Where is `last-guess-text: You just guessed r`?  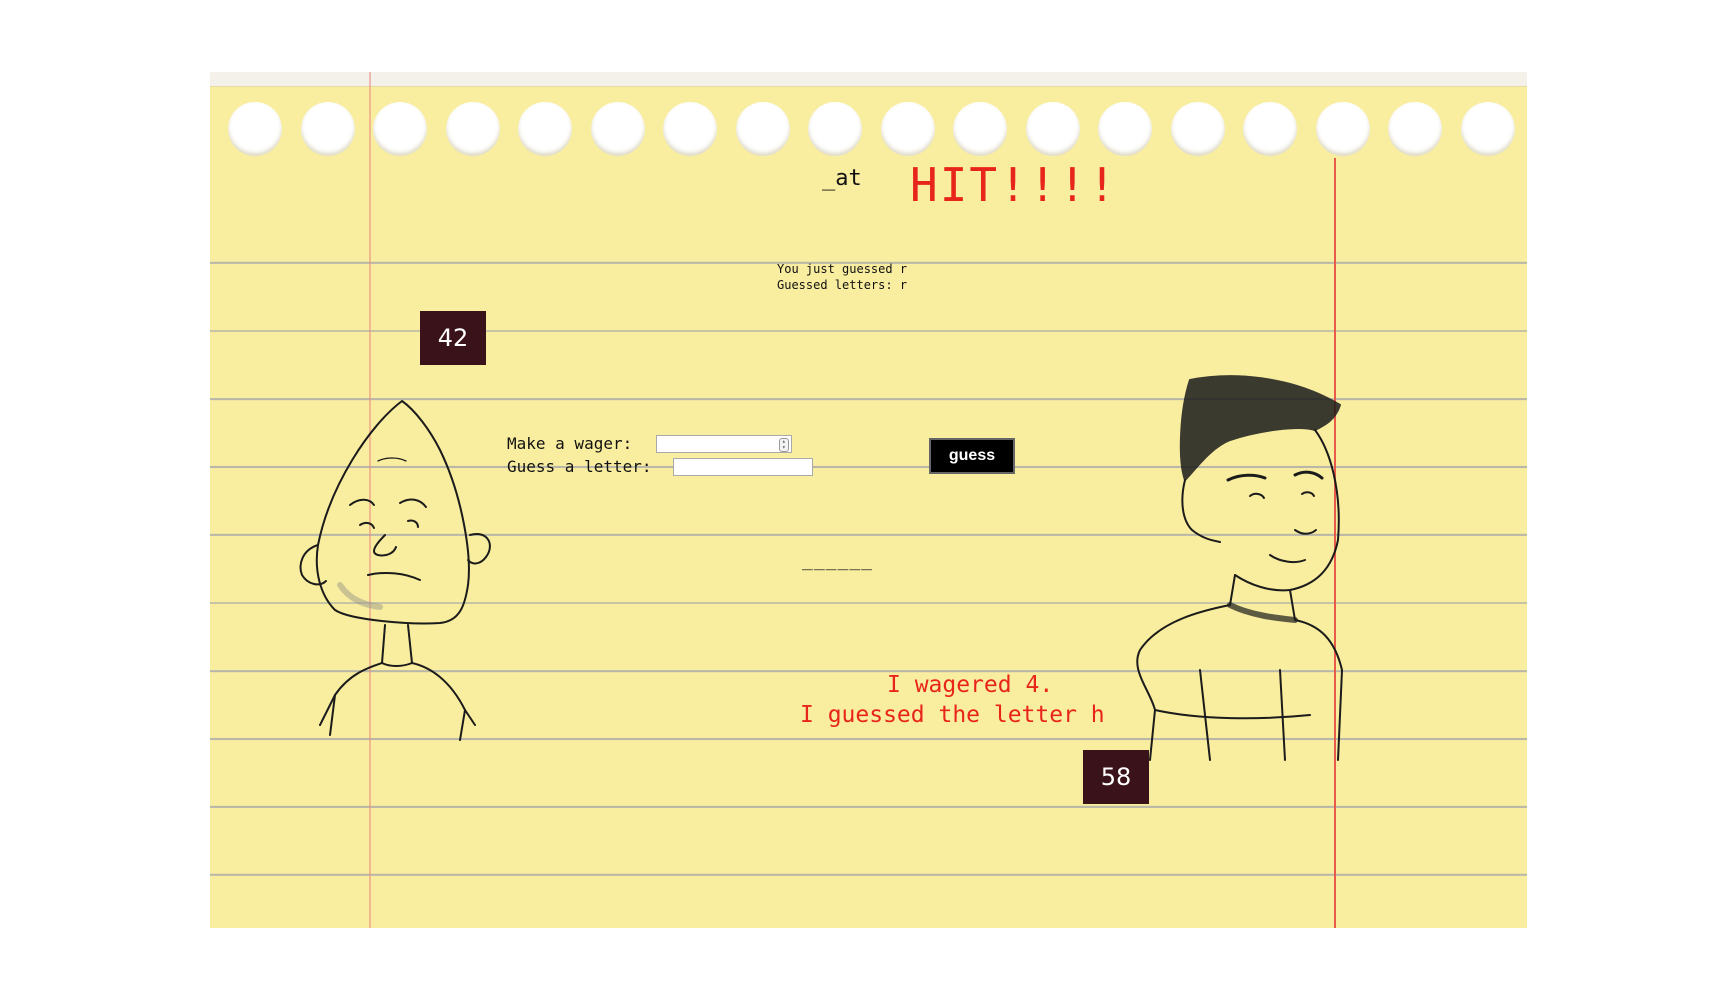 last-guess-text: You just guessed r is located at coordinates (842, 269).